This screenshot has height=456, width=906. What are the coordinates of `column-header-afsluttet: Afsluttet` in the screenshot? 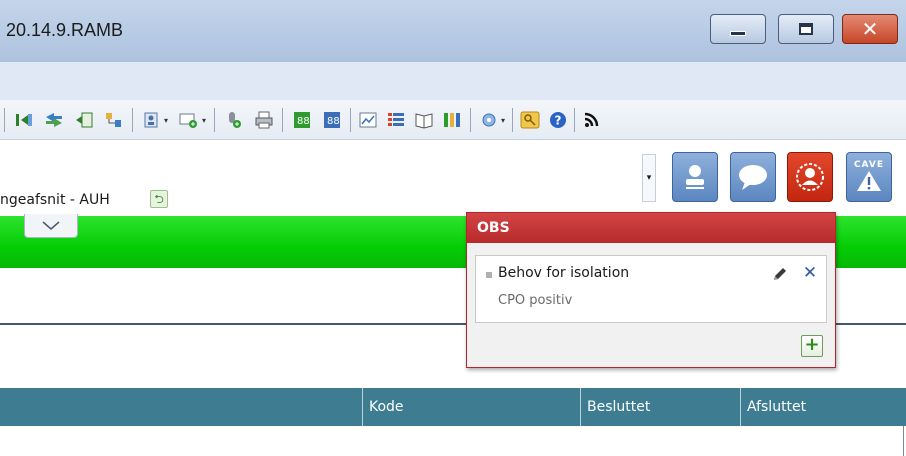 It's located at (823, 407).